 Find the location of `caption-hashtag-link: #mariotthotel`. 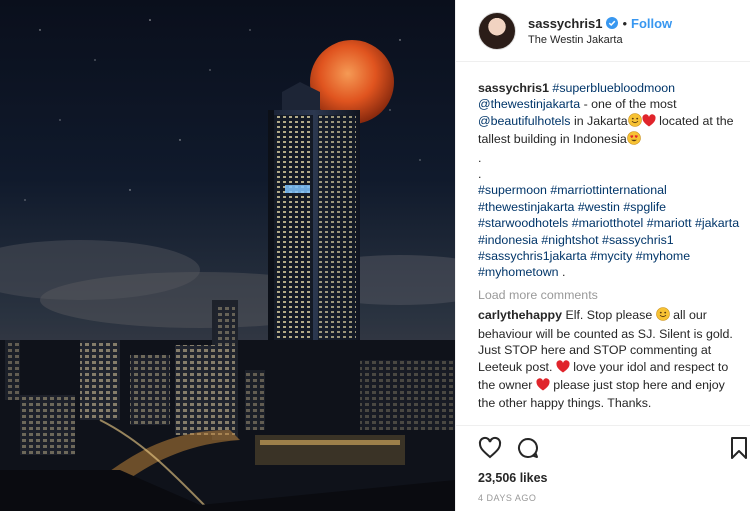

caption-hashtag-link: #mariotthotel is located at coordinates (608, 223).